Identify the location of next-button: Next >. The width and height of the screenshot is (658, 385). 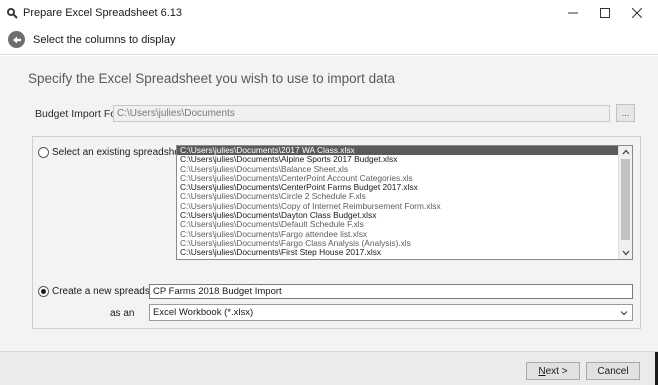
(553, 371).